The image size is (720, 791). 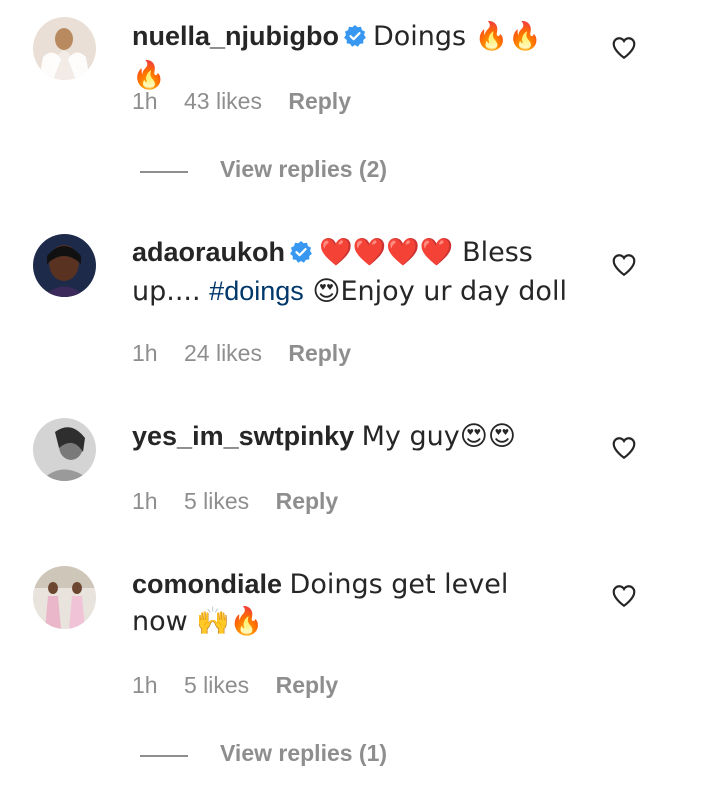 What do you see at coordinates (439, 436) in the screenshot?
I see `comment-text: My guy😍😍` at bounding box center [439, 436].